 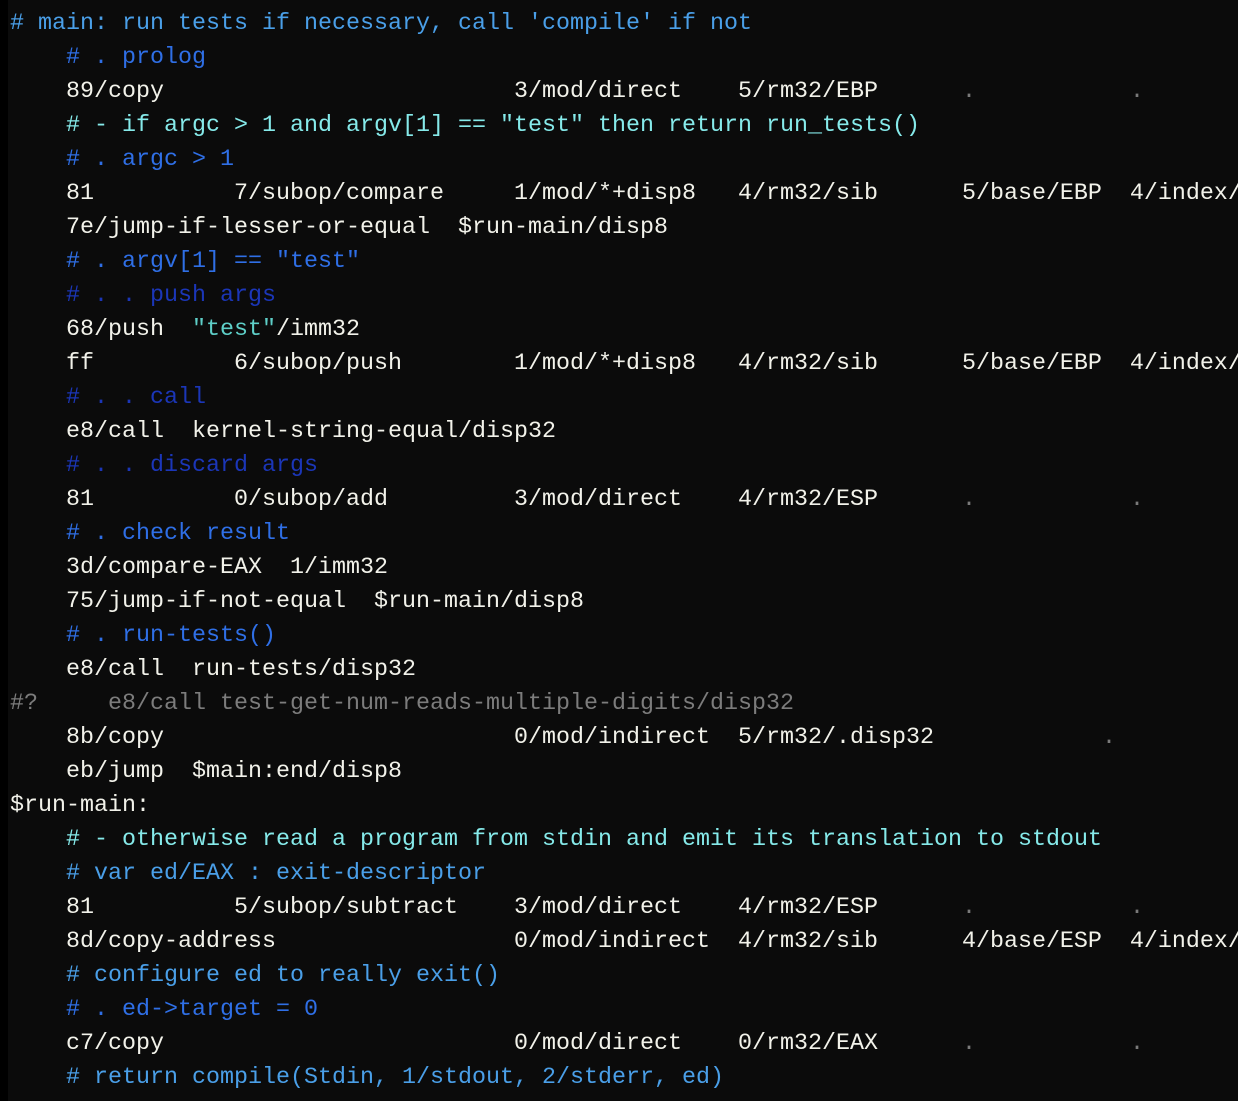 I want to click on comment-text: # . . push args, so click(x=171, y=296).